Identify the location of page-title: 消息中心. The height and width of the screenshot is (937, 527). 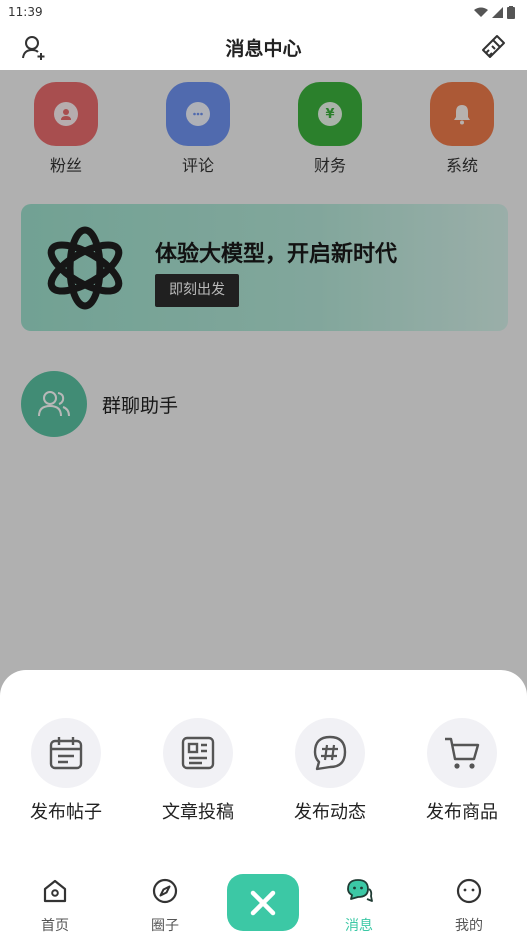
(263, 48).